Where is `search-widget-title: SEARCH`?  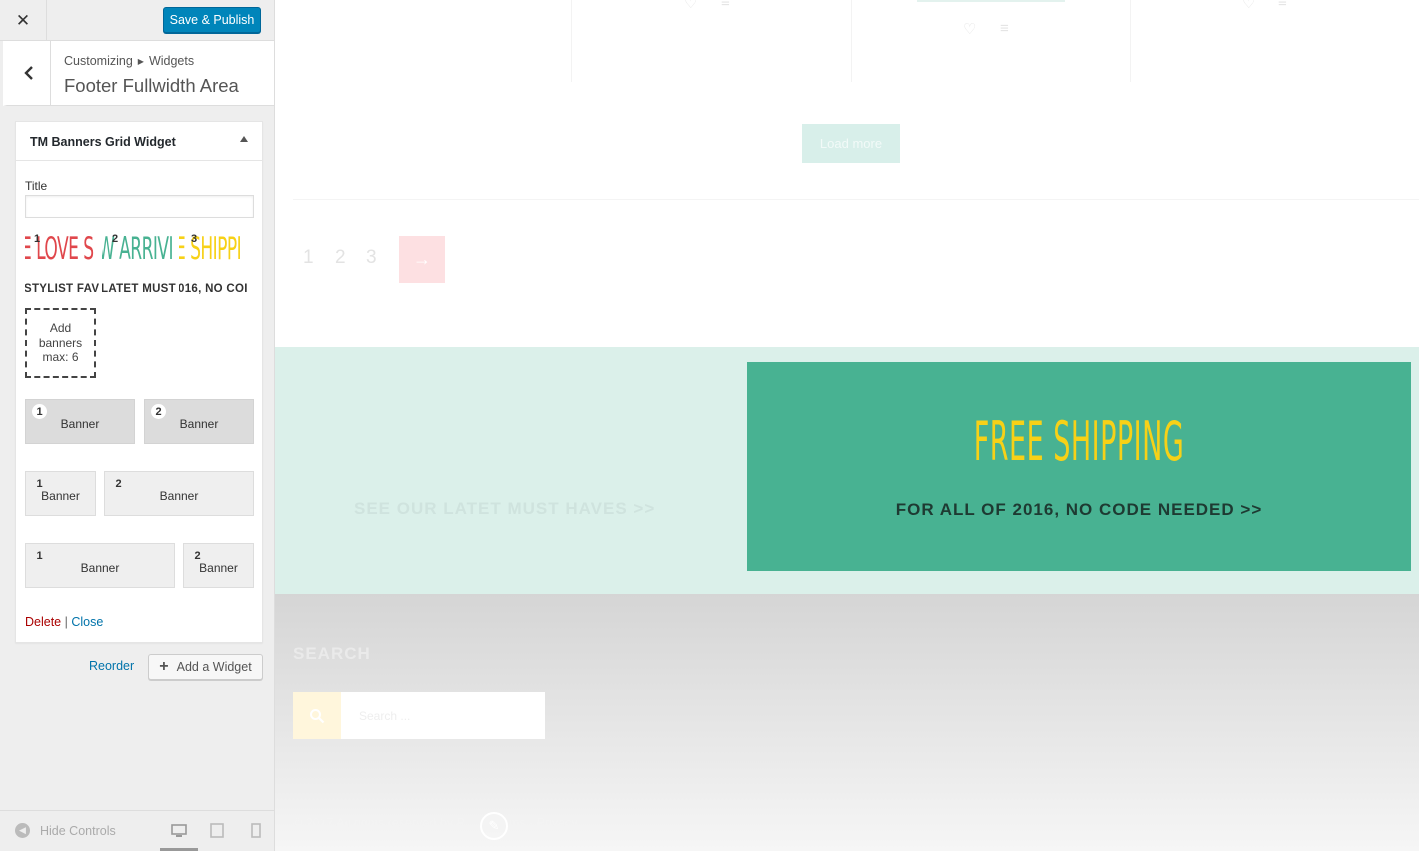
search-widget-title: SEARCH is located at coordinates (332, 653).